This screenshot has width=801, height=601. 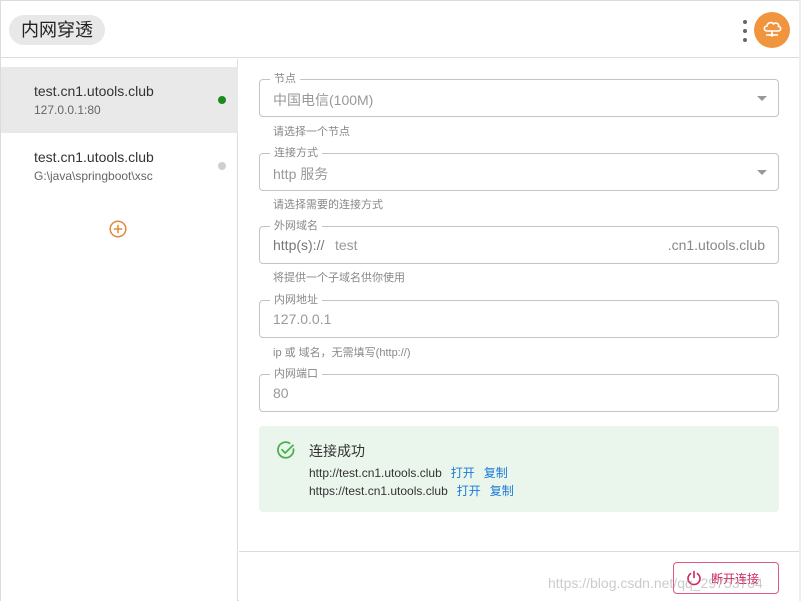 I want to click on field-legend: 节点, so click(x=285, y=79).